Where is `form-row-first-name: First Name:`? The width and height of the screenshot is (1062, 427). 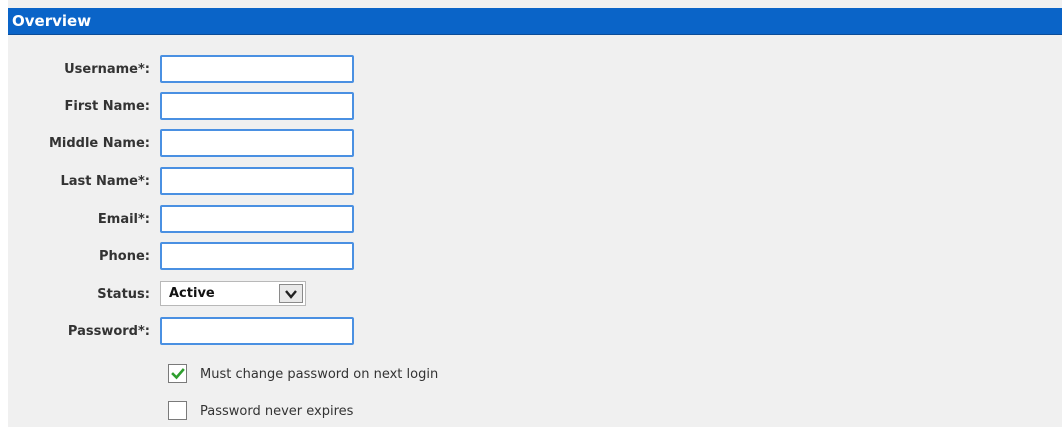 form-row-first-name: First Name: is located at coordinates (535, 107).